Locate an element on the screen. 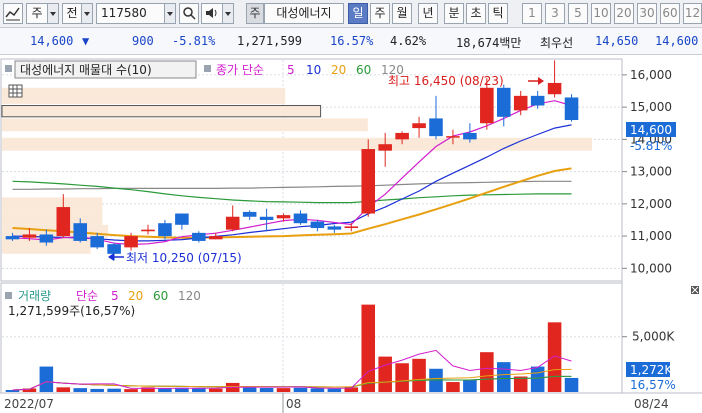 The image size is (702, 413). x-axis-label-month: 08 is located at coordinates (293, 404).